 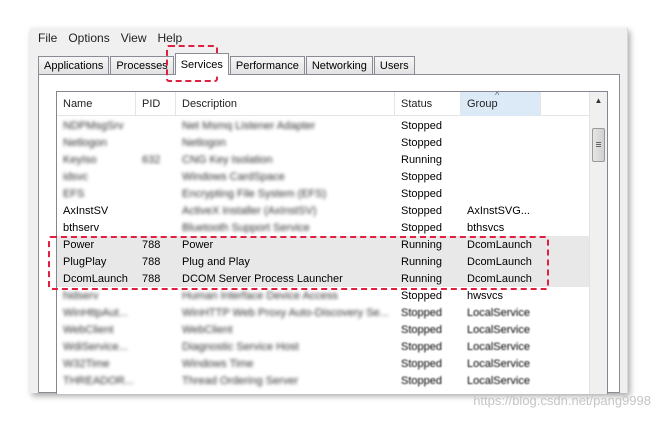 What do you see at coordinates (298, 263) in the screenshot?
I see `highlight-dcomlaunch-rows` at bounding box center [298, 263].